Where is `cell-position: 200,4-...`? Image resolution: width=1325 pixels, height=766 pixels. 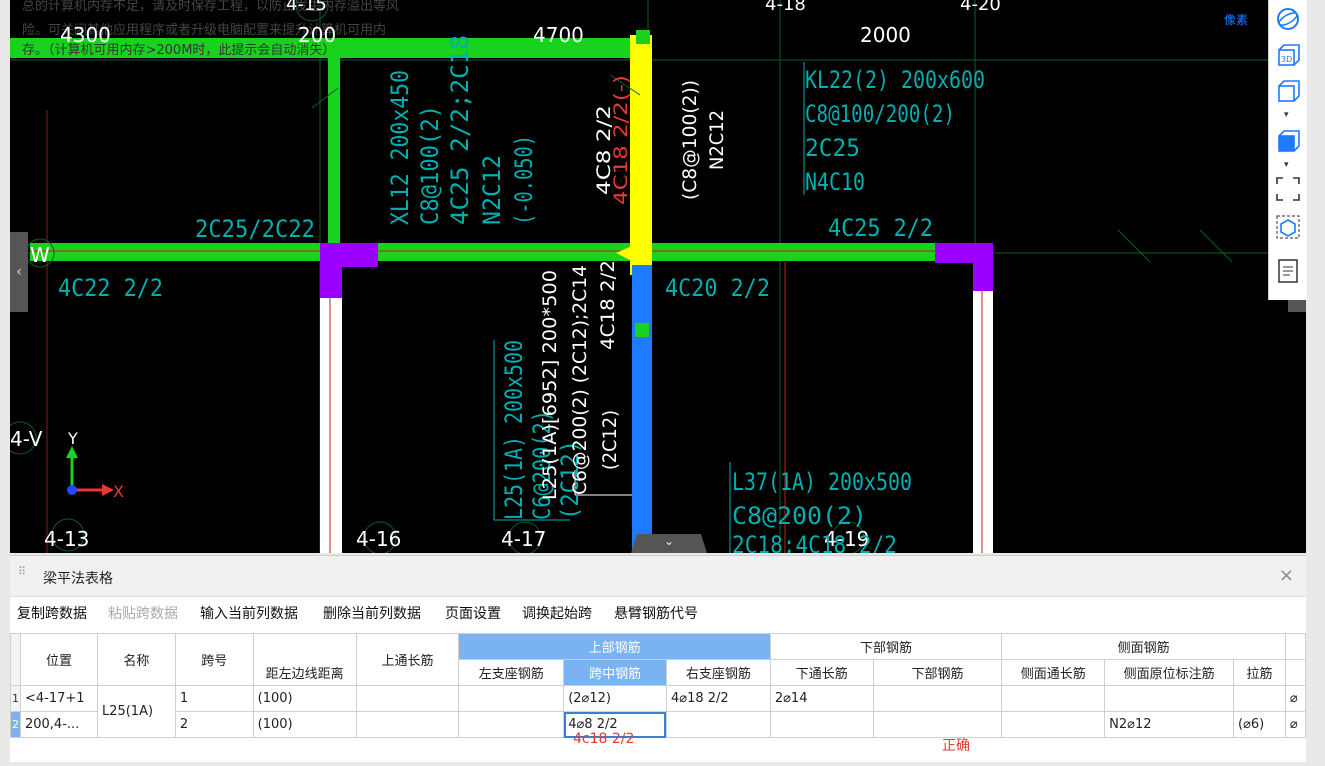 cell-position: 200,4-... is located at coordinates (58, 724).